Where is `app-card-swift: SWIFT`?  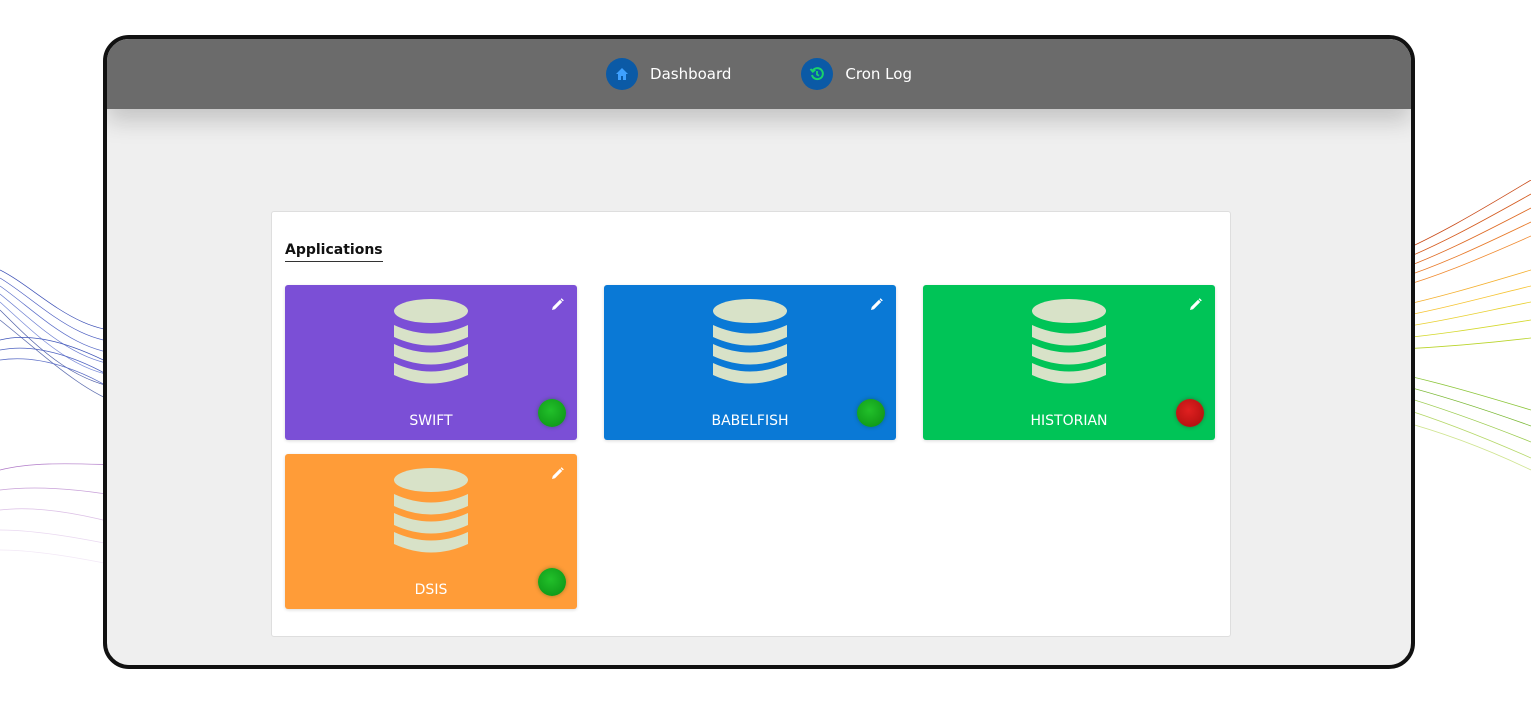 app-card-swift: SWIFT is located at coordinates (431, 362).